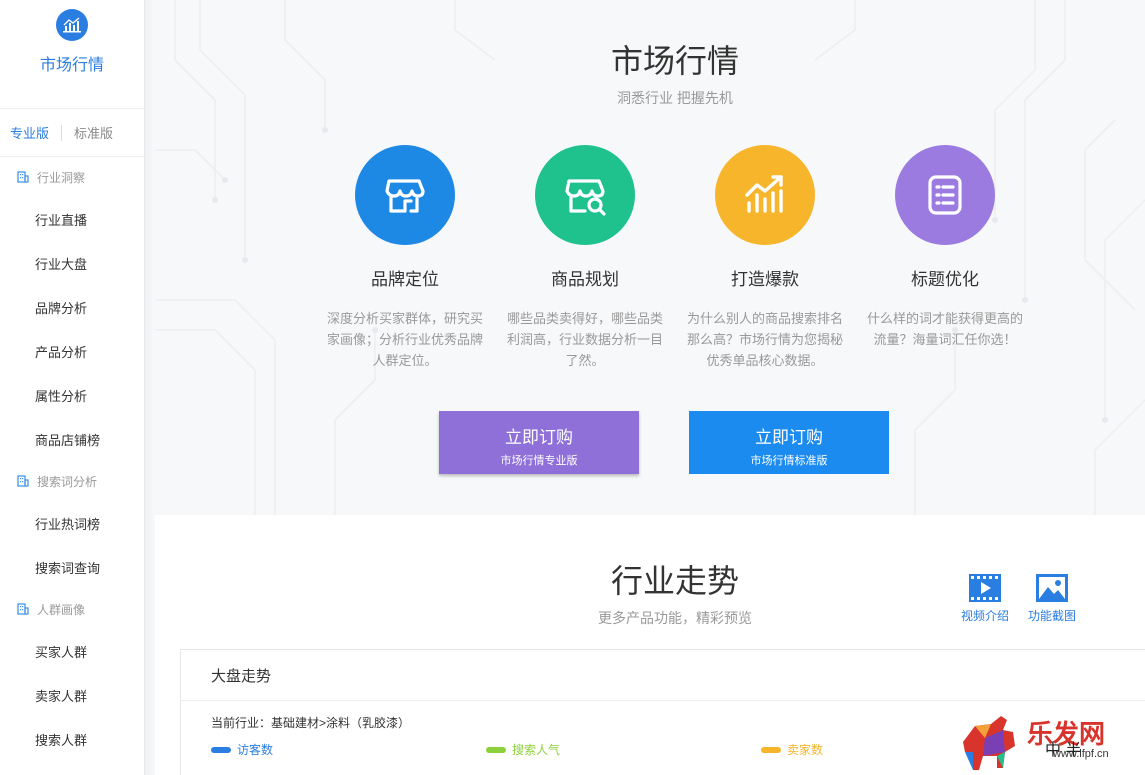 The height and width of the screenshot is (775, 1145). I want to click on sidebar-item-buyers: 买家人群, so click(72, 651).